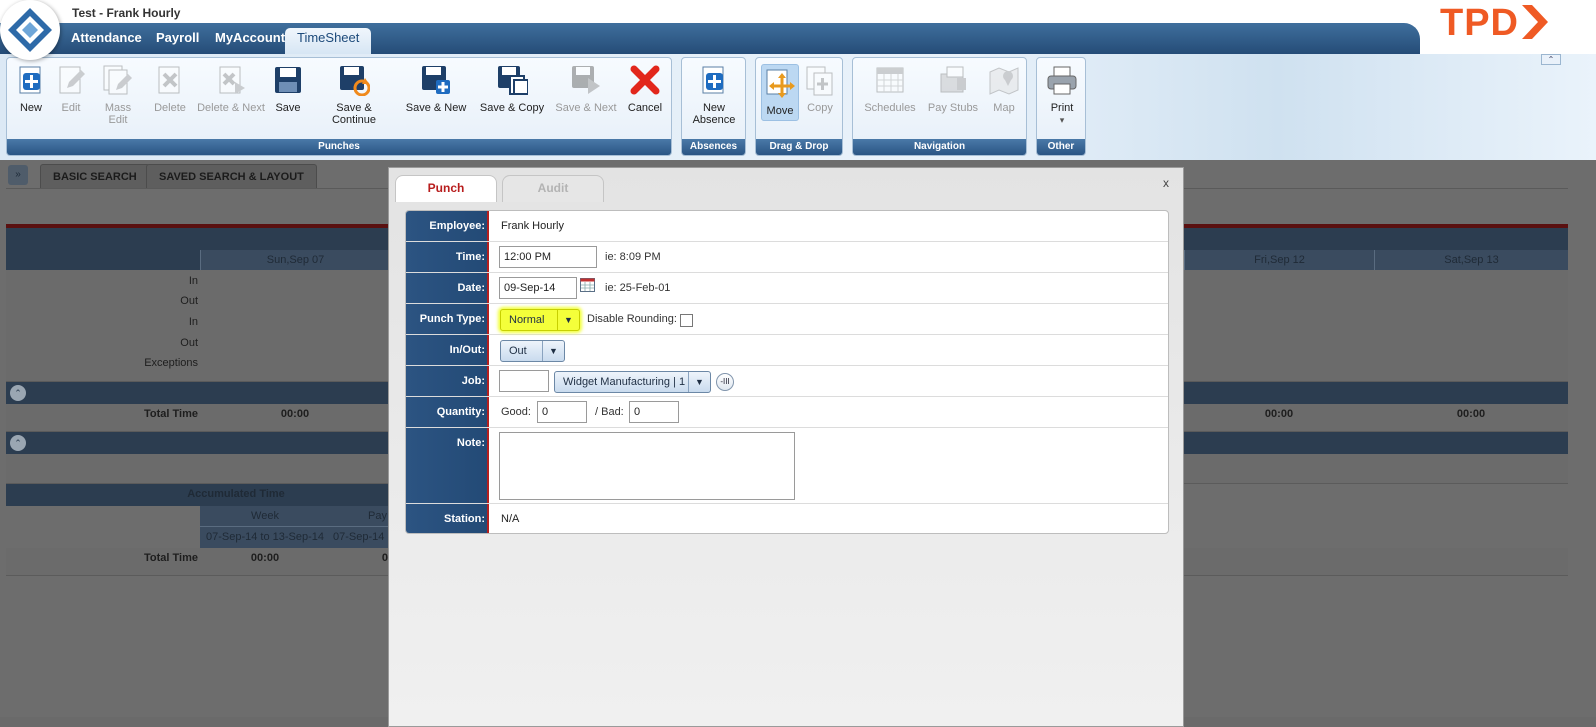 The height and width of the screenshot is (727, 1596). What do you see at coordinates (231, 176) in the screenshot?
I see `saved-search-layout-tab: SAVED SEARCH & LAYOUT` at bounding box center [231, 176].